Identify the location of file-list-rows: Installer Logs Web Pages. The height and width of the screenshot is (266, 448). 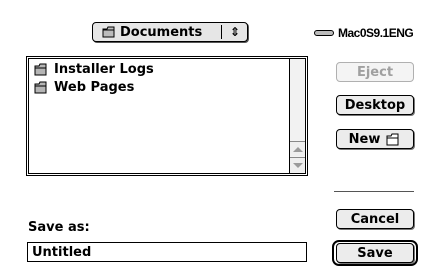
(157, 78).